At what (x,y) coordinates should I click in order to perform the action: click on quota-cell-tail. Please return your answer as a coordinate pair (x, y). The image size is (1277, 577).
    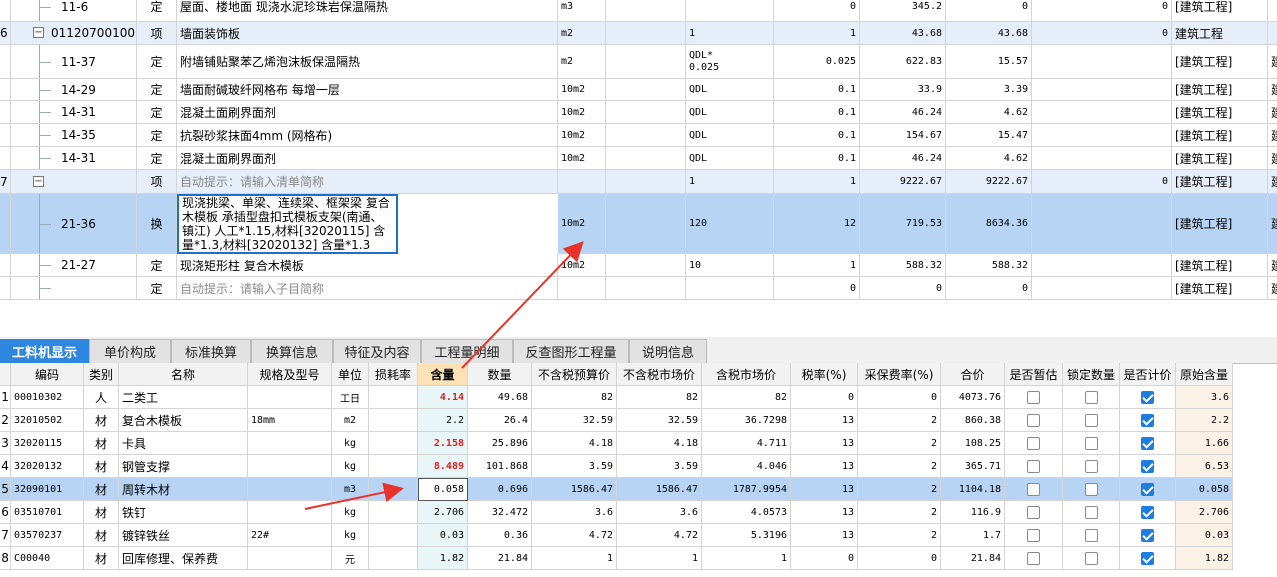
    Looking at the image, I should click on (1272, 33).